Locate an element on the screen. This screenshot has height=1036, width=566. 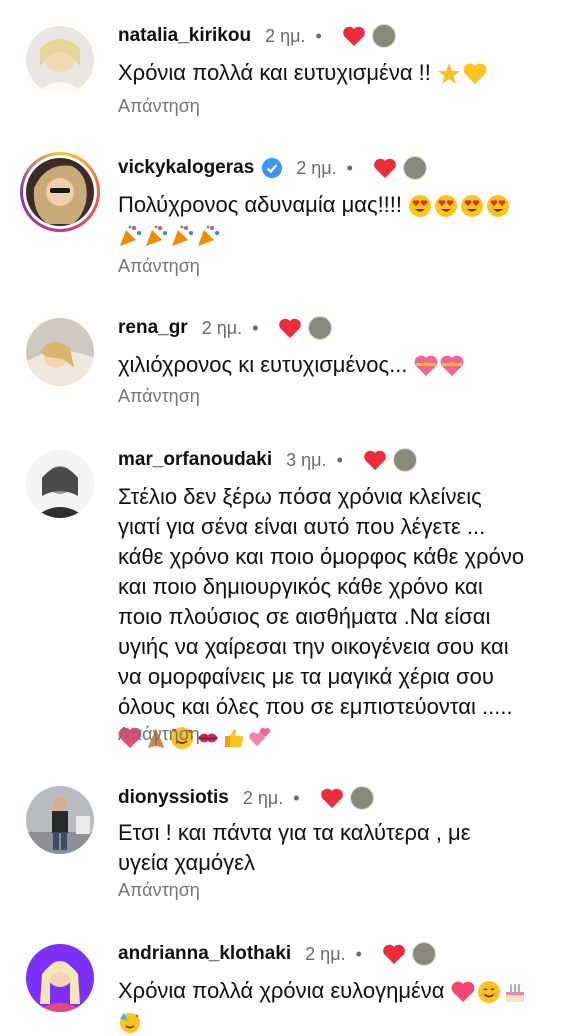
comment-text: Πολύχρονος αδυναμία μας!!!! is located at coordinates (333, 205).